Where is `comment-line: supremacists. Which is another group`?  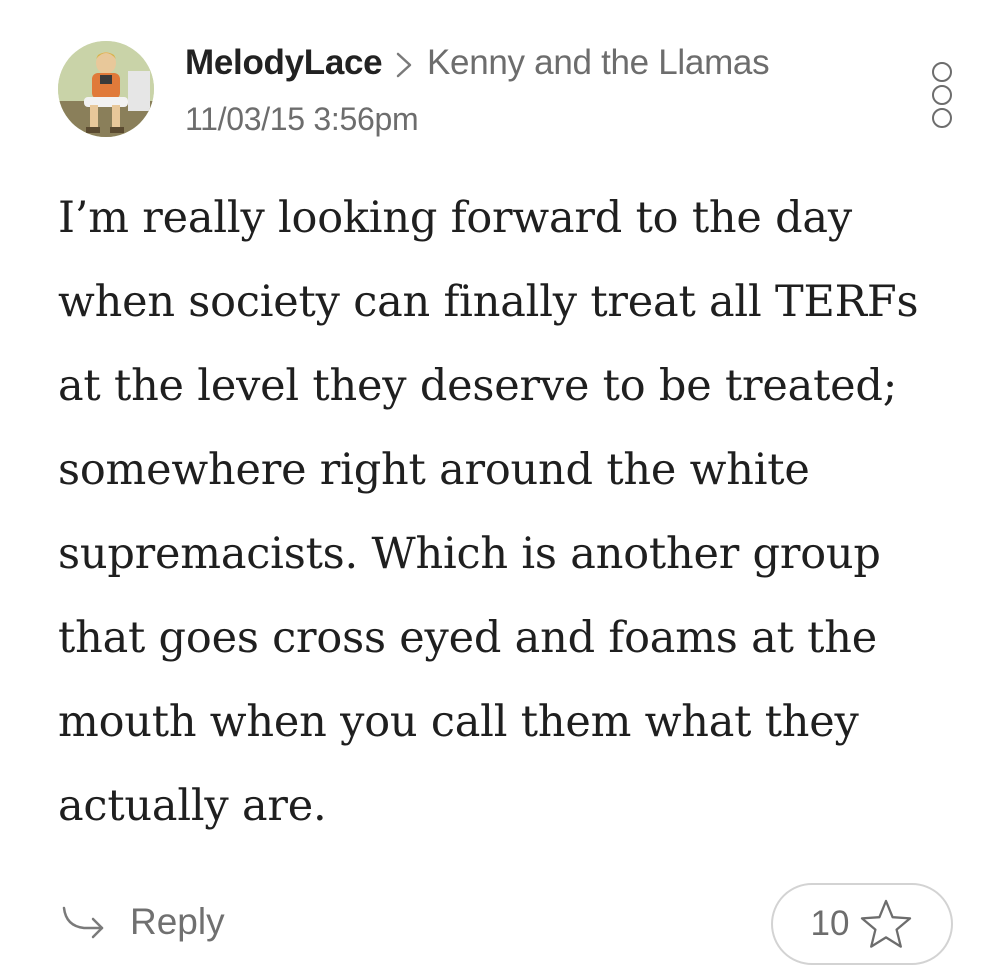
comment-line: supremacists. Which is another group is located at coordinates (469, 554).